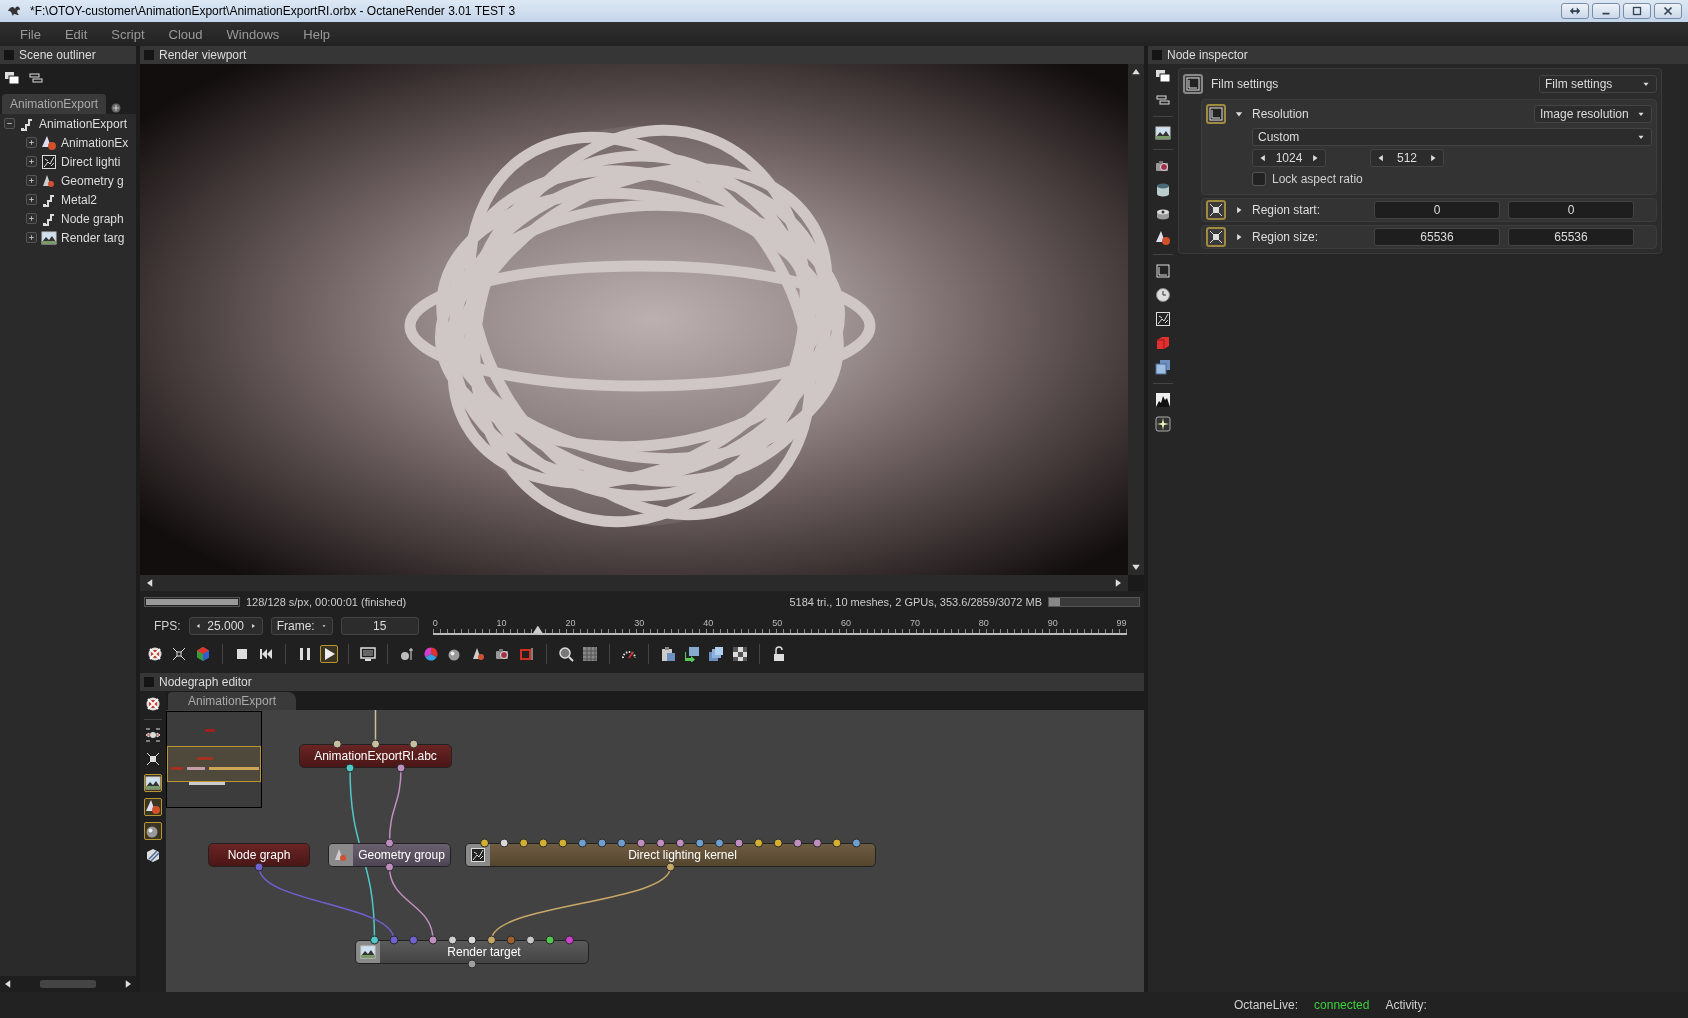  I want to click on dropdown: Film settings, so click(1598, 84).